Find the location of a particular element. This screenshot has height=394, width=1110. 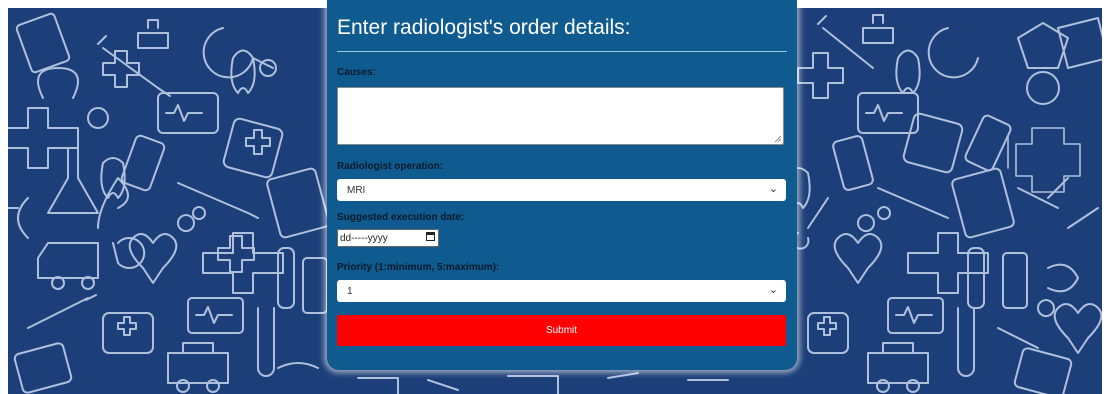

title-divider is located at coordinates (562, 51).